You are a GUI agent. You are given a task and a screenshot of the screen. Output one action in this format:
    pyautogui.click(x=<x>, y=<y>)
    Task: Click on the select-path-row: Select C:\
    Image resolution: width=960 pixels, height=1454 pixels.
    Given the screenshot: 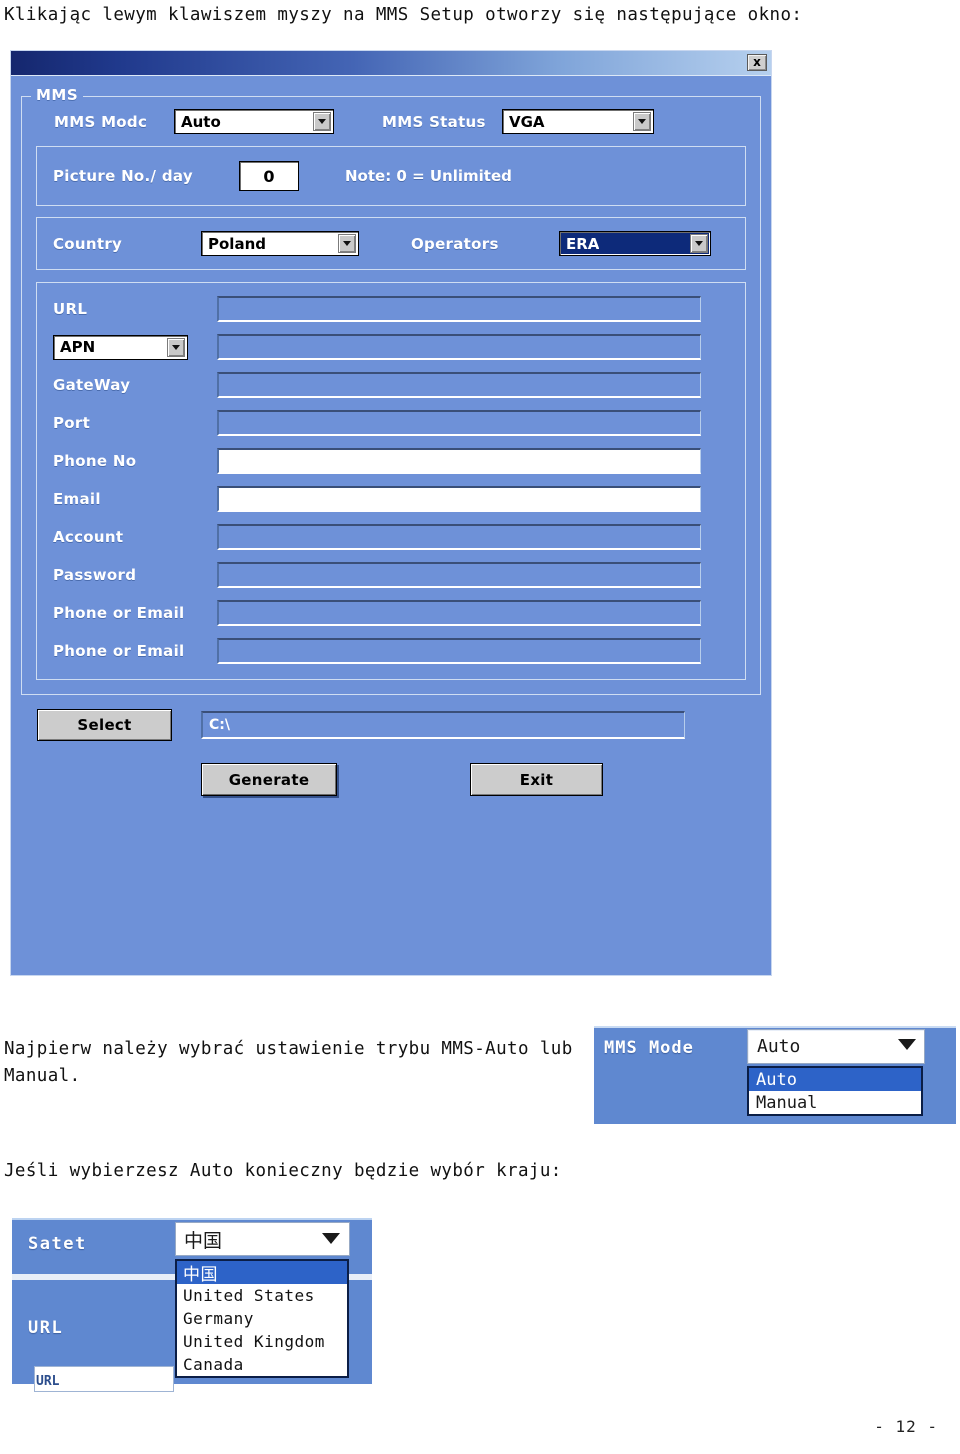 What is the action you would take?
    pyautogui.click(x=391, y=725)
    